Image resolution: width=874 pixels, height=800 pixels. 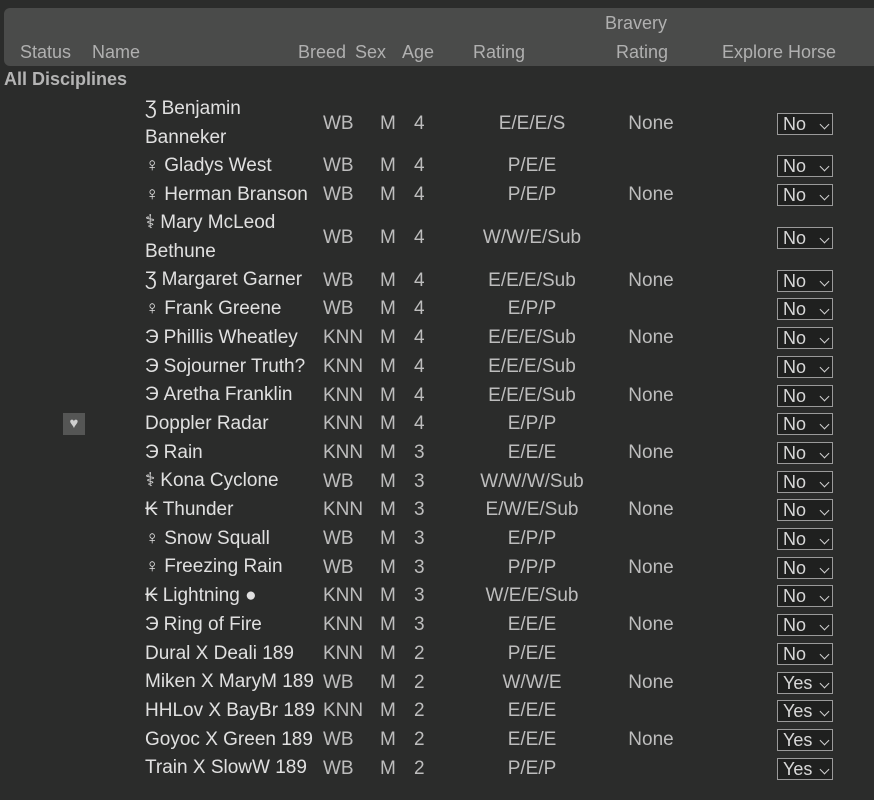 I want to click on horse-name-link: Э Phillis Wheatley, so click(x=221, y=338).